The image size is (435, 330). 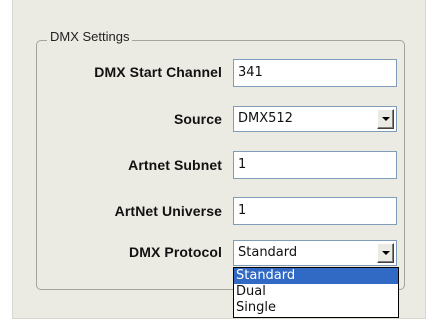 I want to click on source-label: Source, so click(x=197, y=119).